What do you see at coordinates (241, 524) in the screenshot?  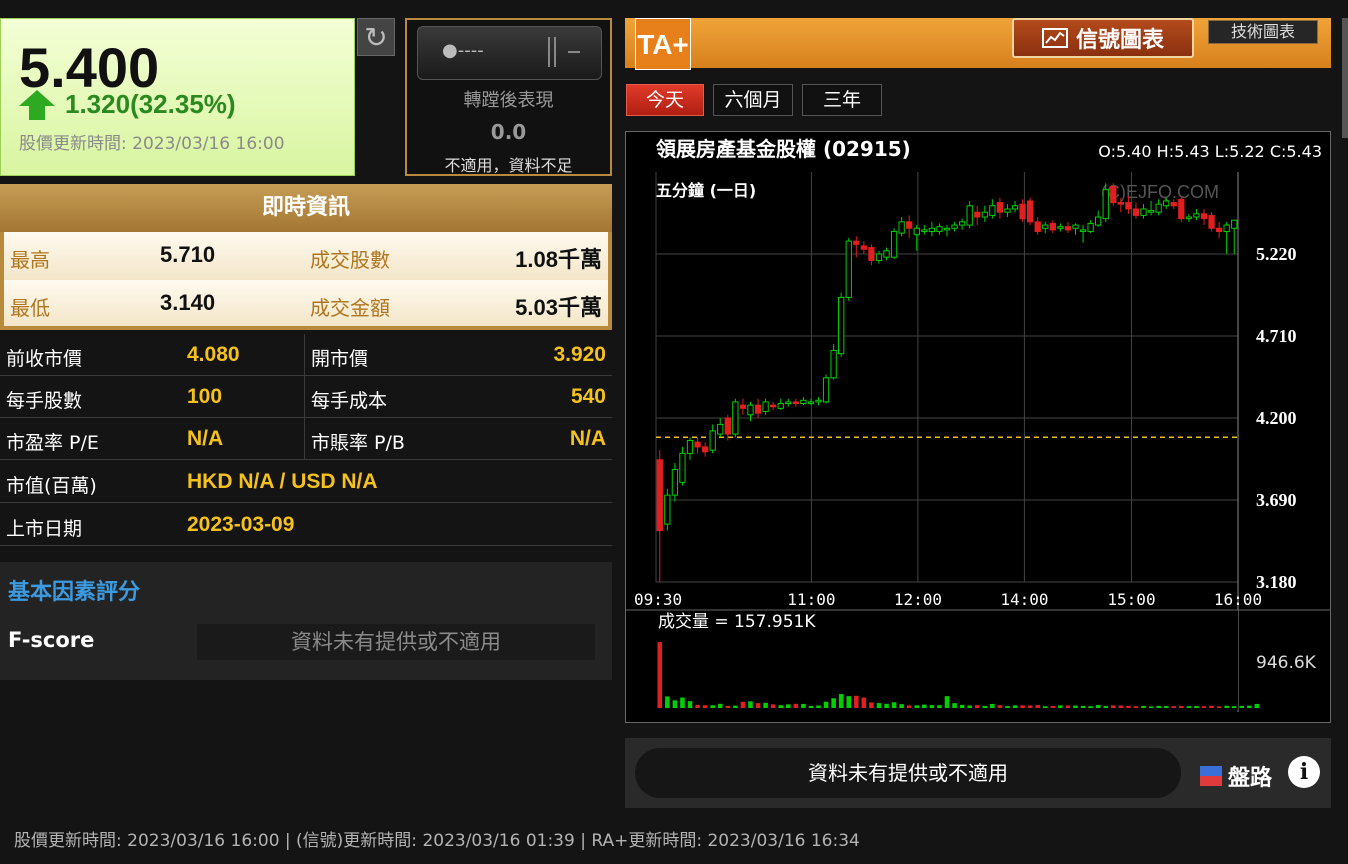 I see `listing-date-value: 2023-03-09` at bounding box center [241, 524].